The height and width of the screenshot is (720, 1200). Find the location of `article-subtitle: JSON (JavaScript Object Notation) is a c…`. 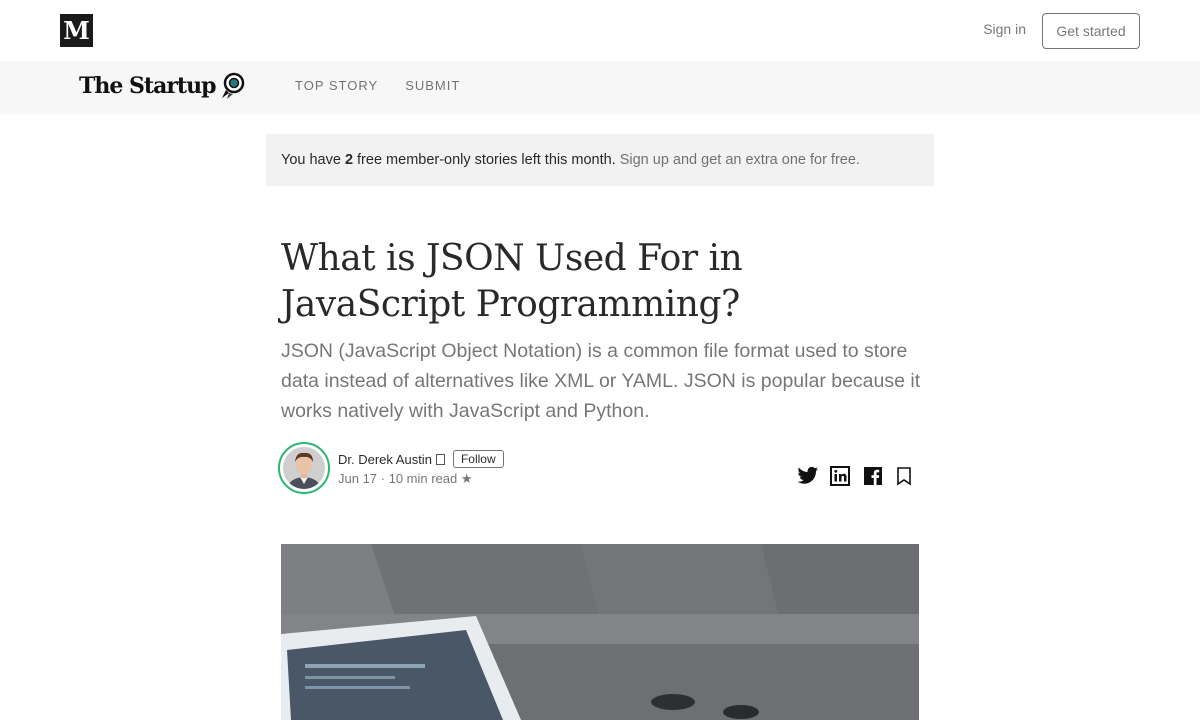

article-subtitle: JSON (JavaScript Object Notation) is a c… is located at coordinates (601, 381).